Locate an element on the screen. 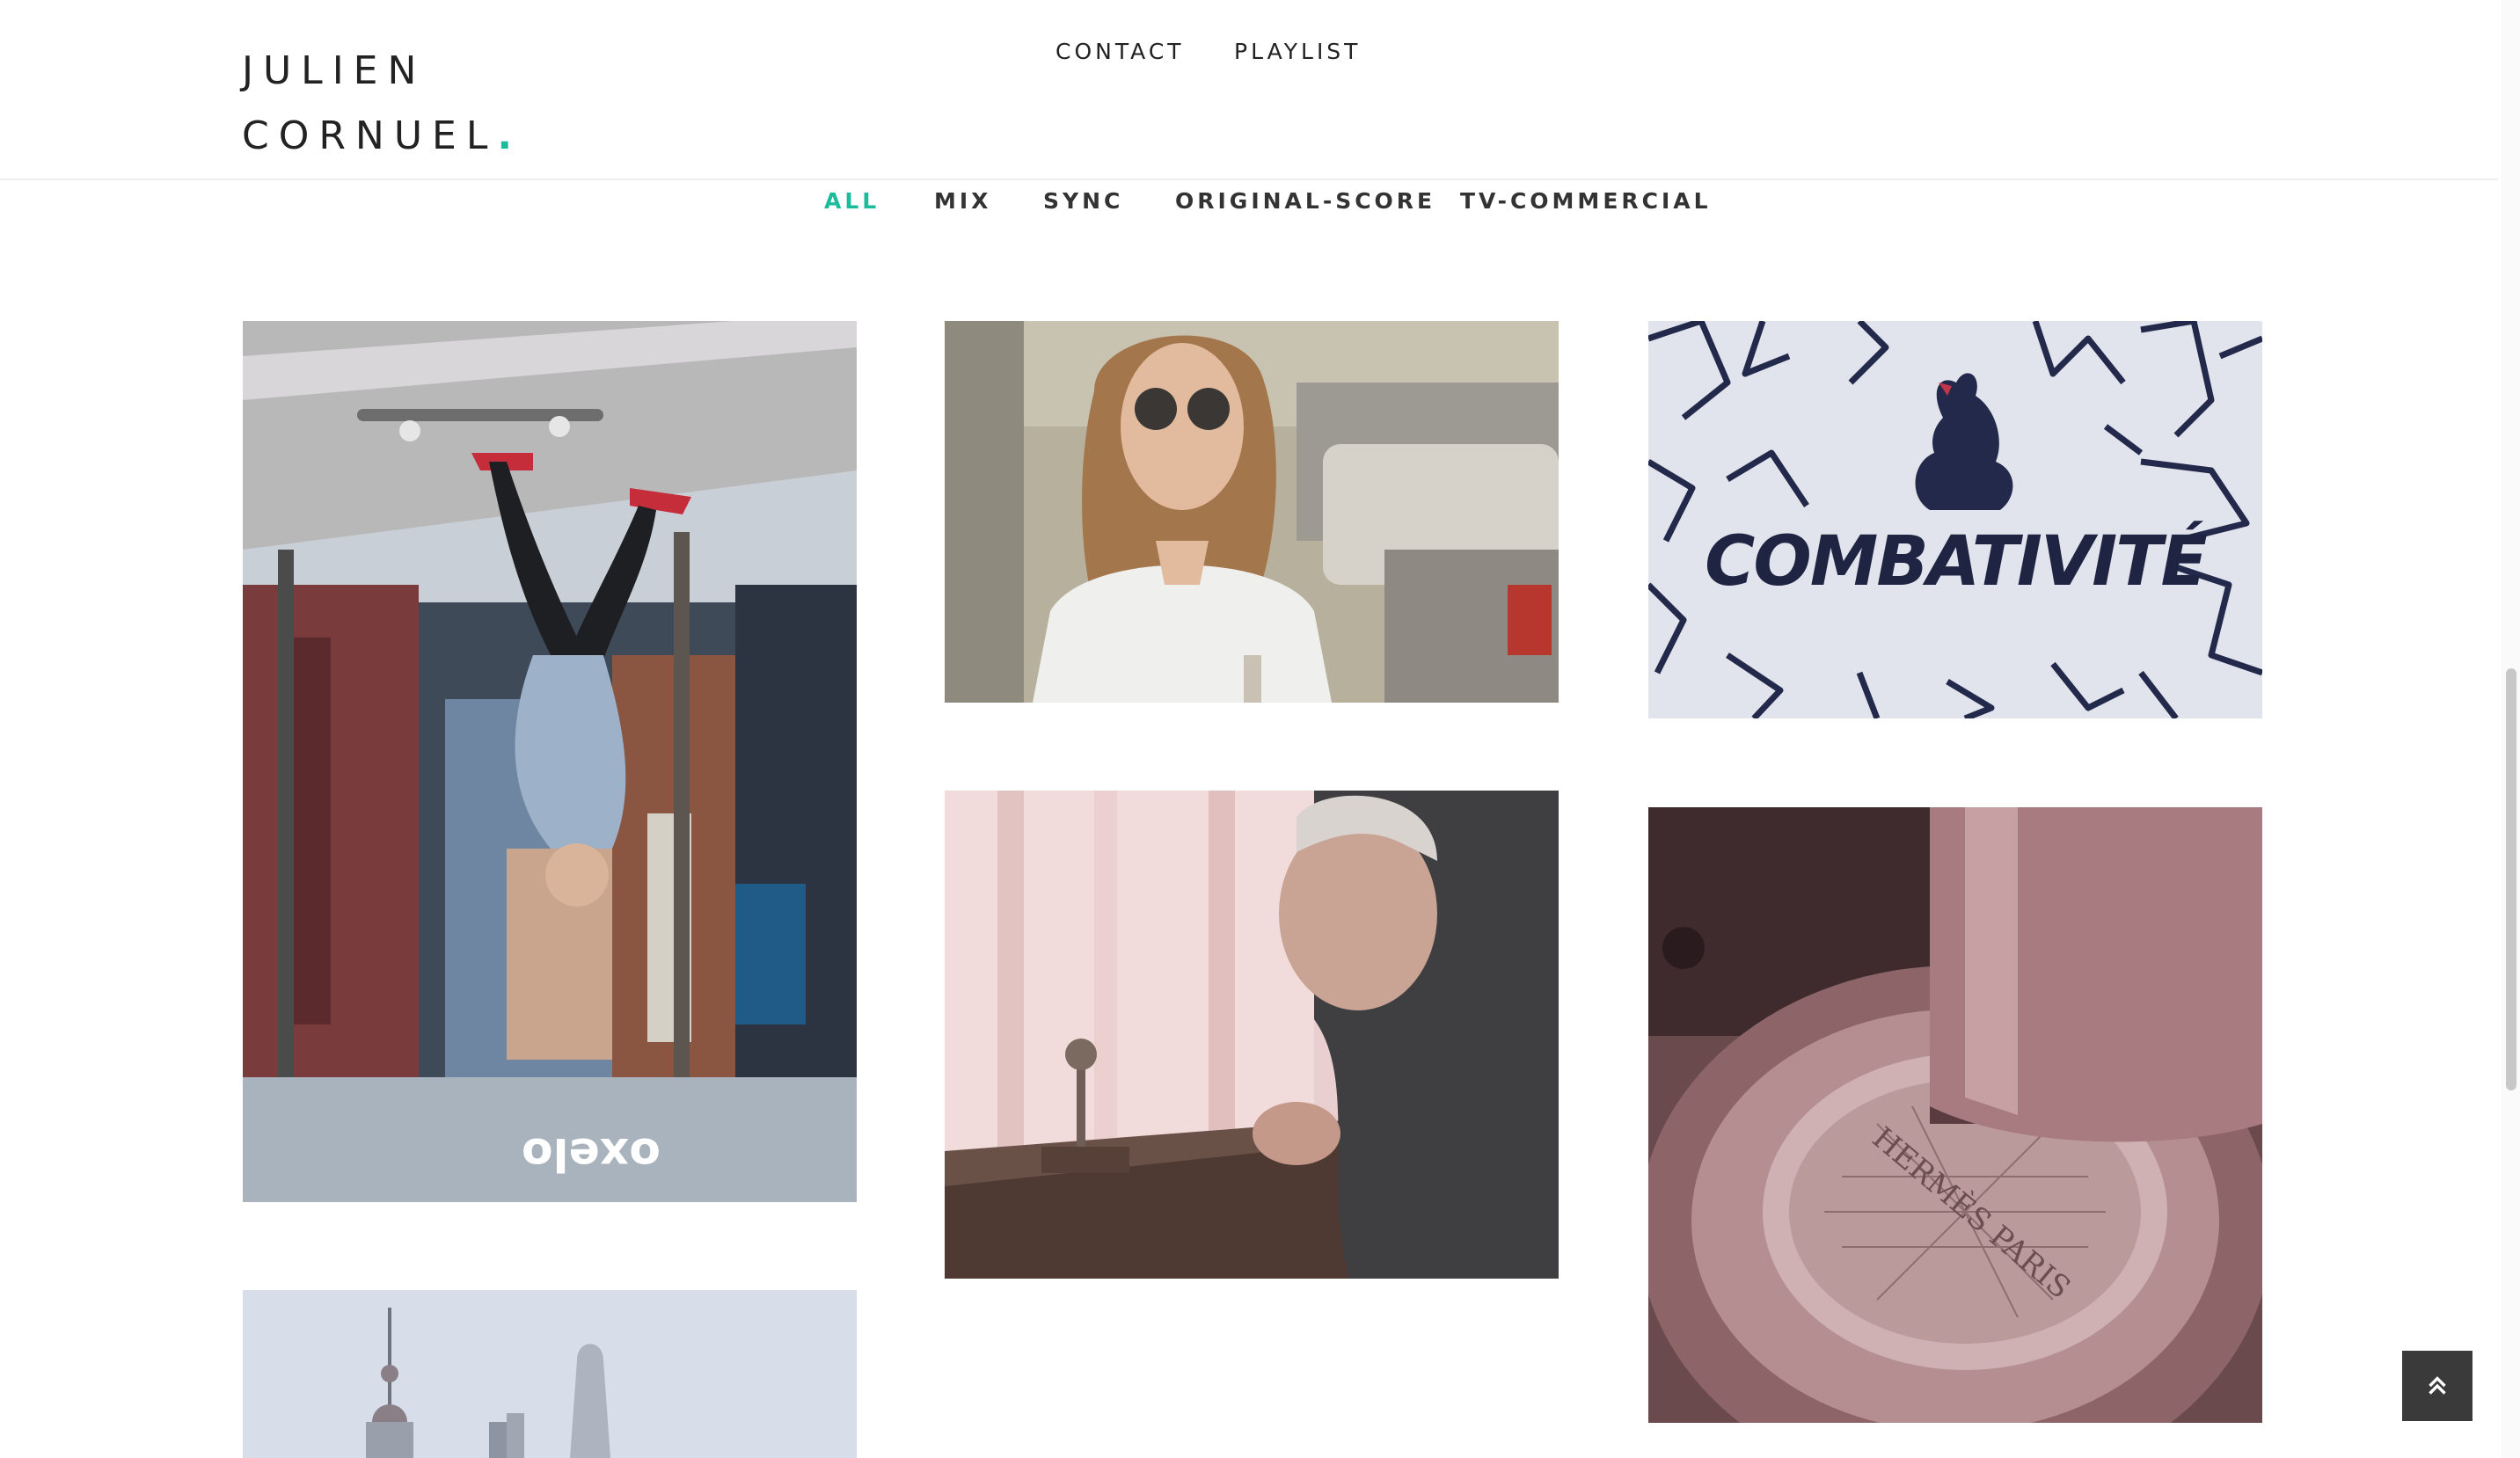  portfolio-tile-woman-sunglasses is located at coordinates (1252, 512).